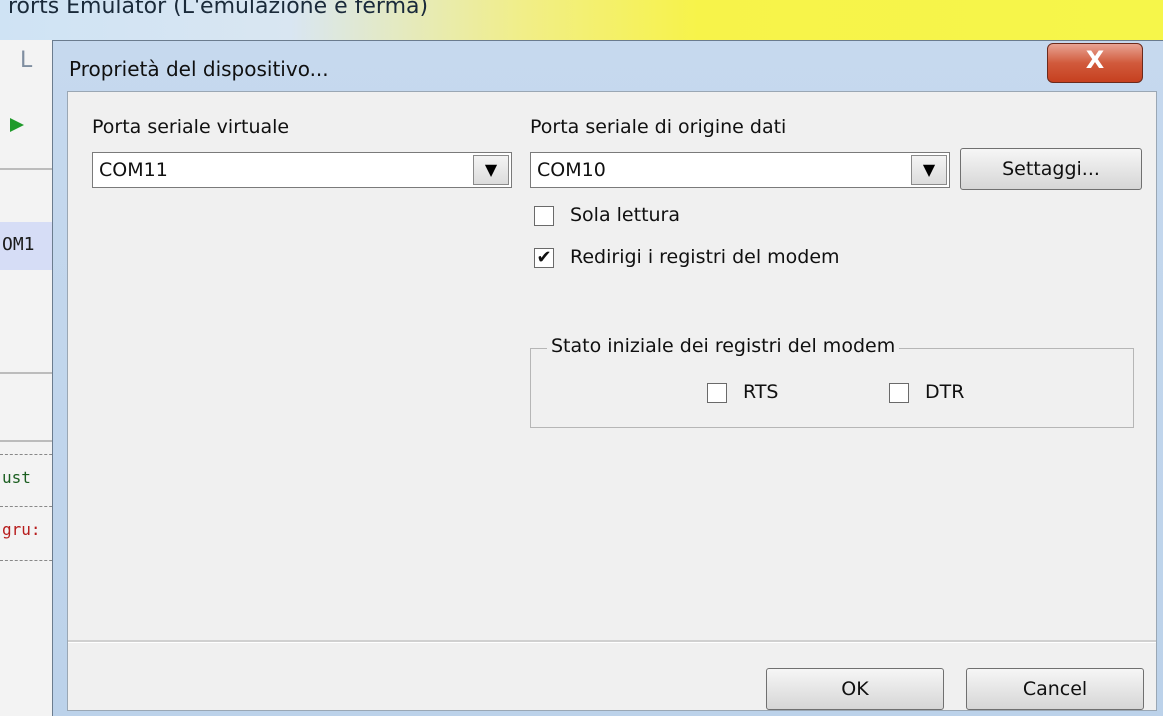  Describe the element at coordinates (571, 170) in the screenshot. I see `source-port-value: COM10` at that location.